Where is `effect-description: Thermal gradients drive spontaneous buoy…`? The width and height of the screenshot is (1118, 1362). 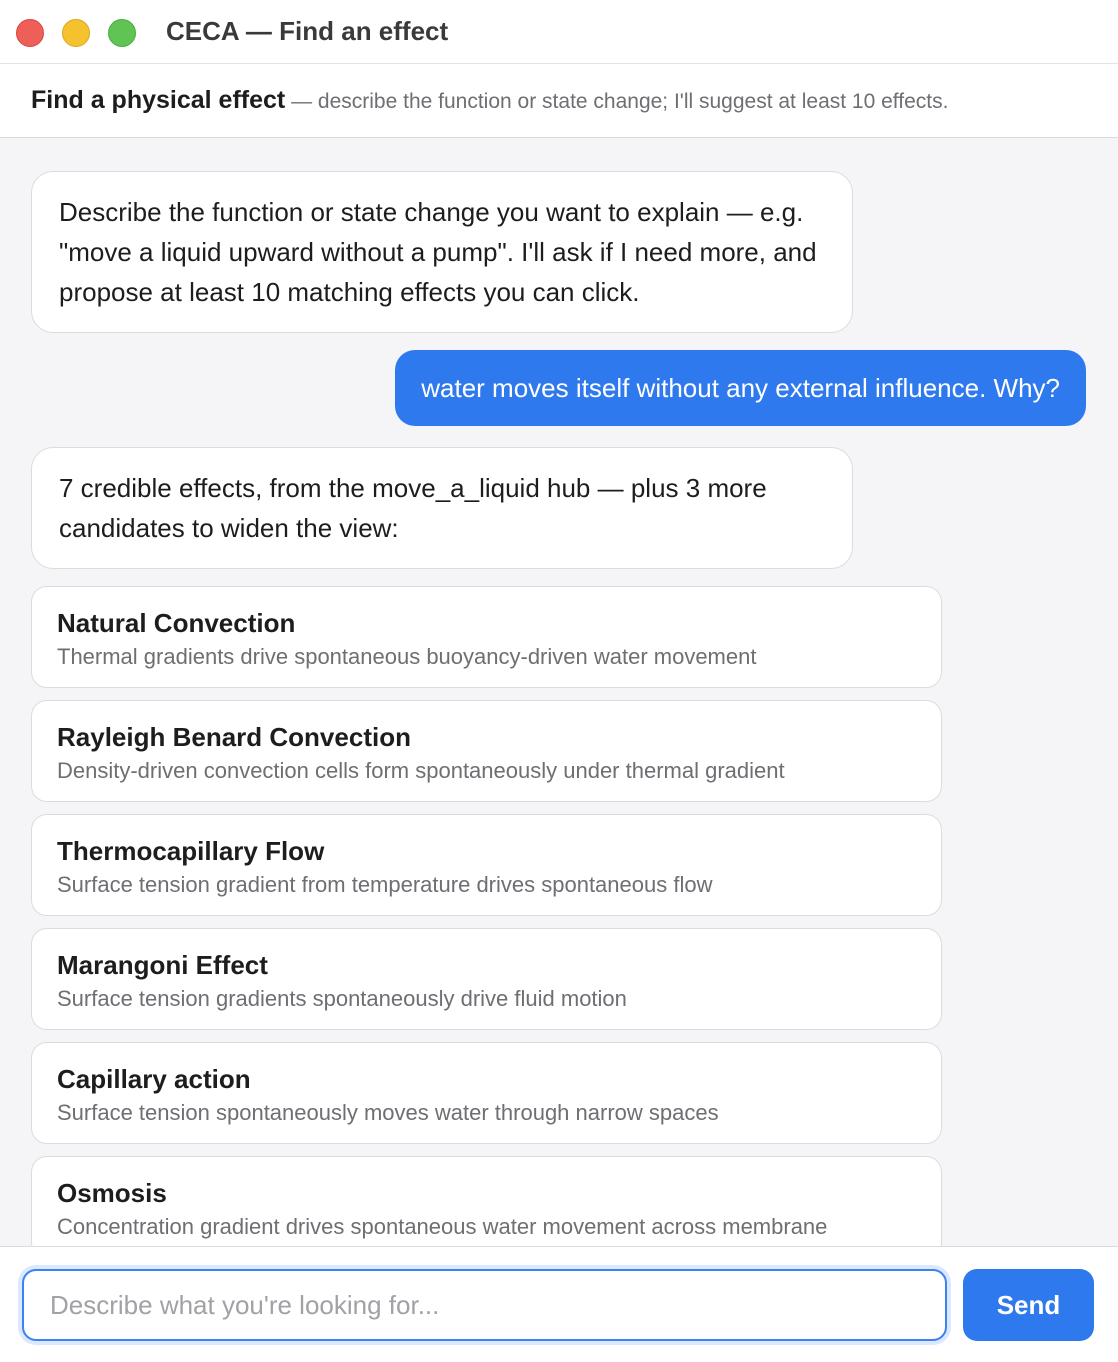
effect-description: Thermal gradients drive spontaneous buoy… is located at coordinates (407, 656).